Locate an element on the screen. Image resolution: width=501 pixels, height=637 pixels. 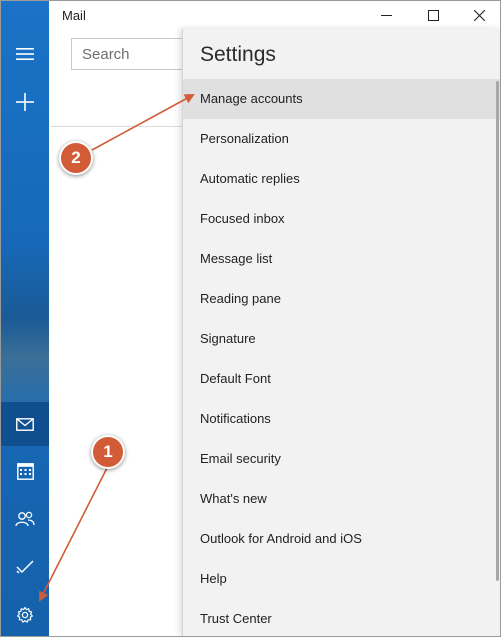
people-icon is located at coordinates (25, 519).